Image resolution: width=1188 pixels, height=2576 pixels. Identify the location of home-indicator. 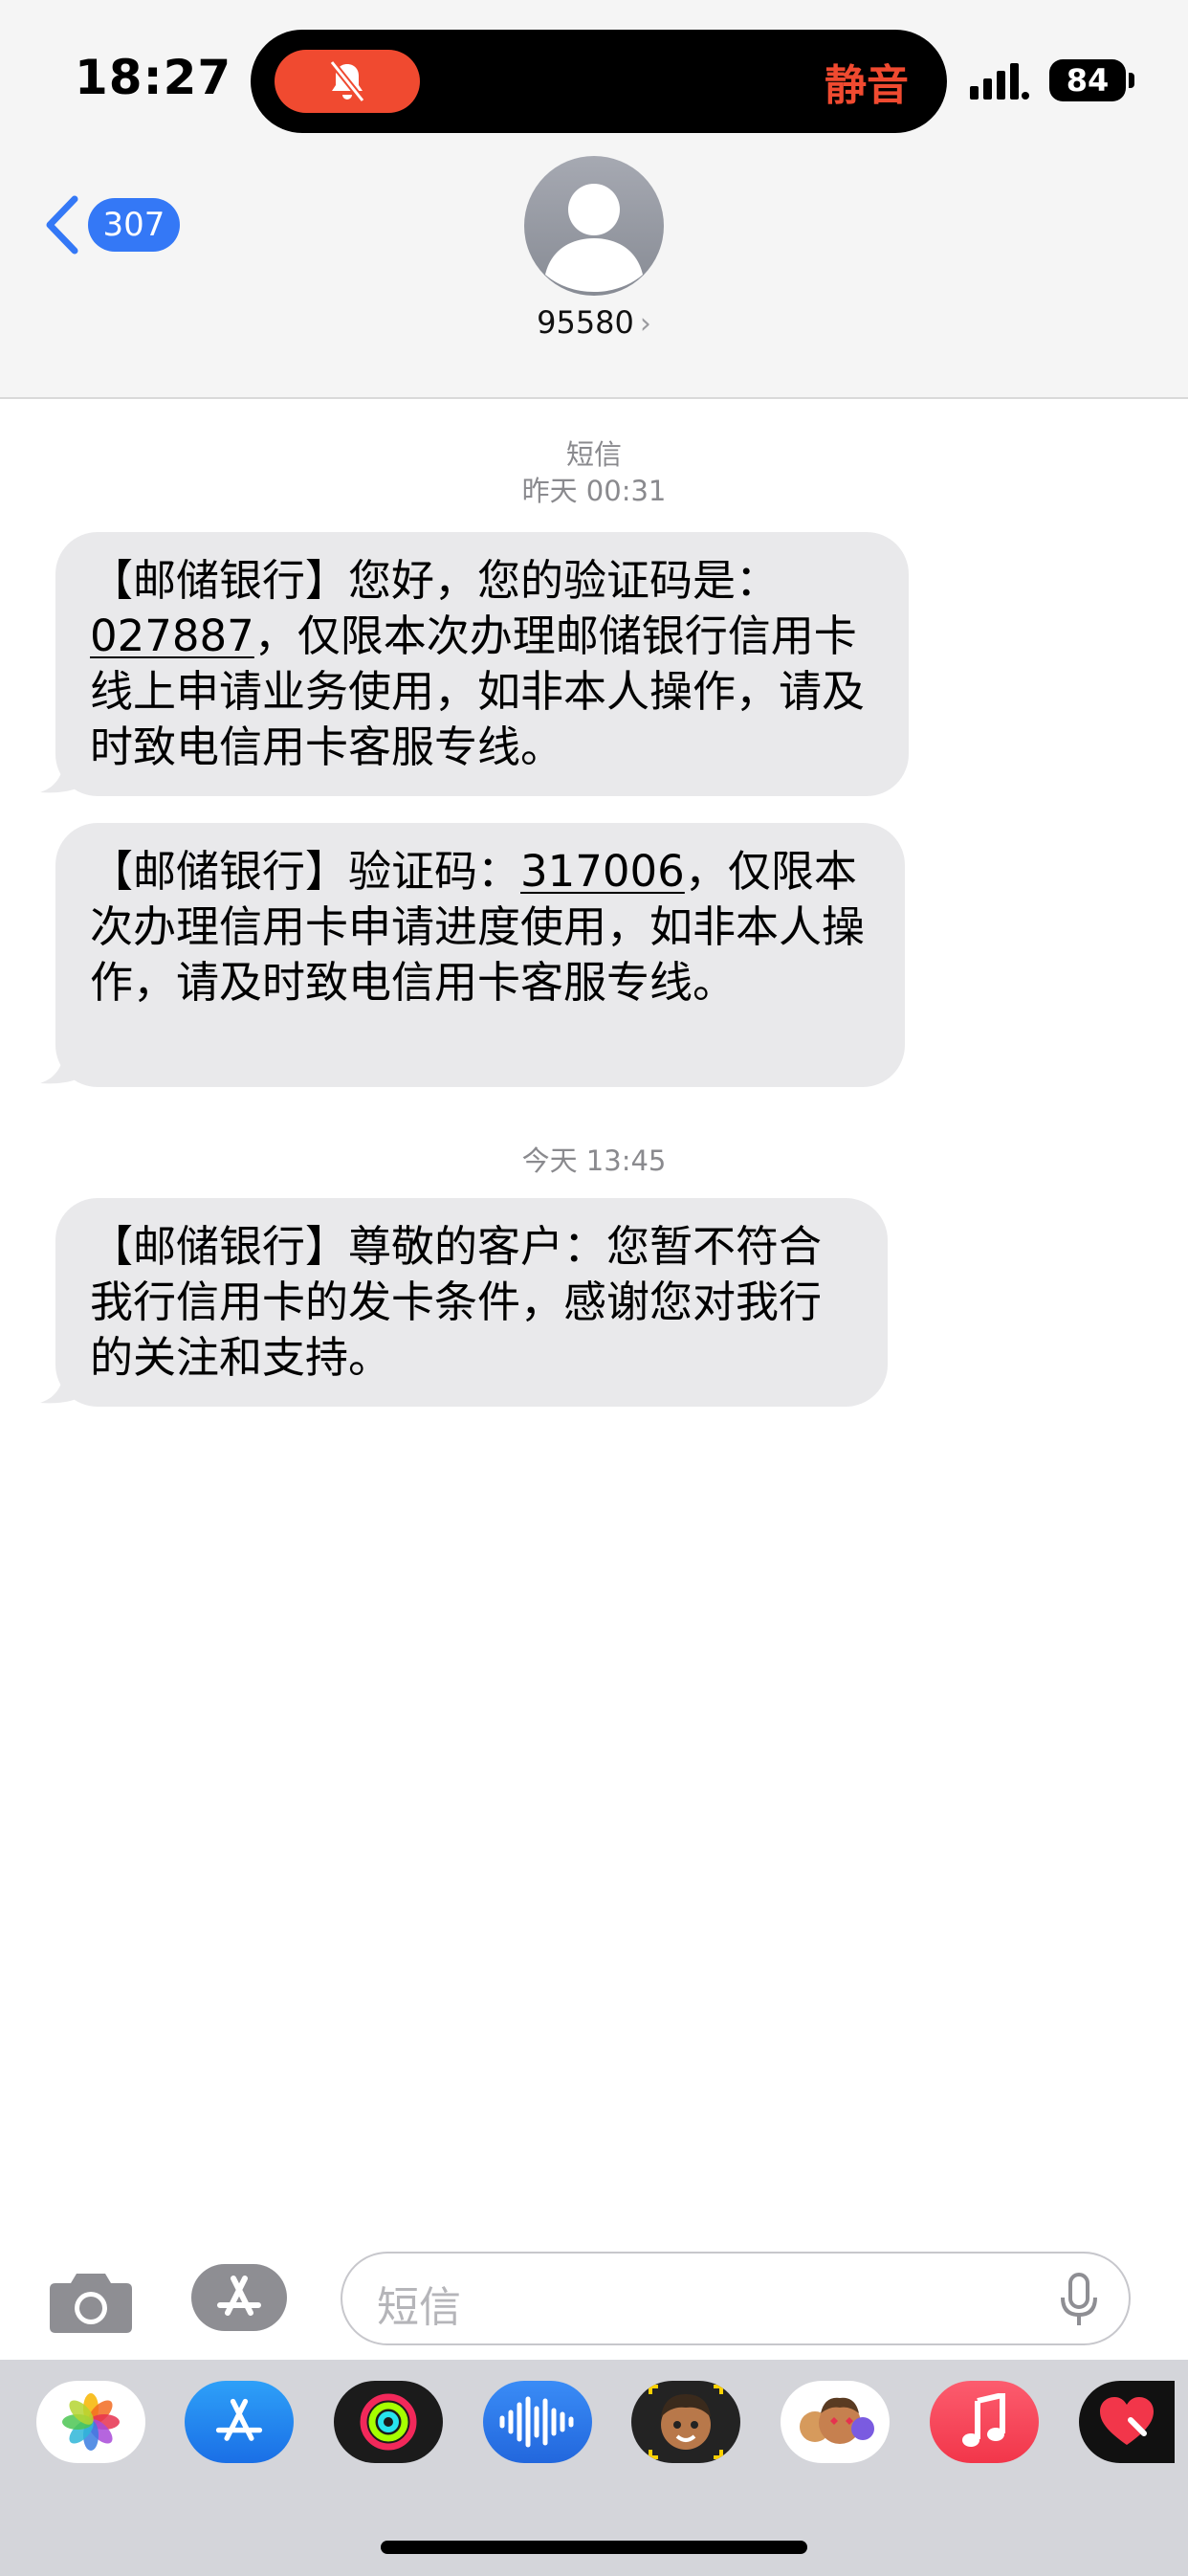
(594, 2547).